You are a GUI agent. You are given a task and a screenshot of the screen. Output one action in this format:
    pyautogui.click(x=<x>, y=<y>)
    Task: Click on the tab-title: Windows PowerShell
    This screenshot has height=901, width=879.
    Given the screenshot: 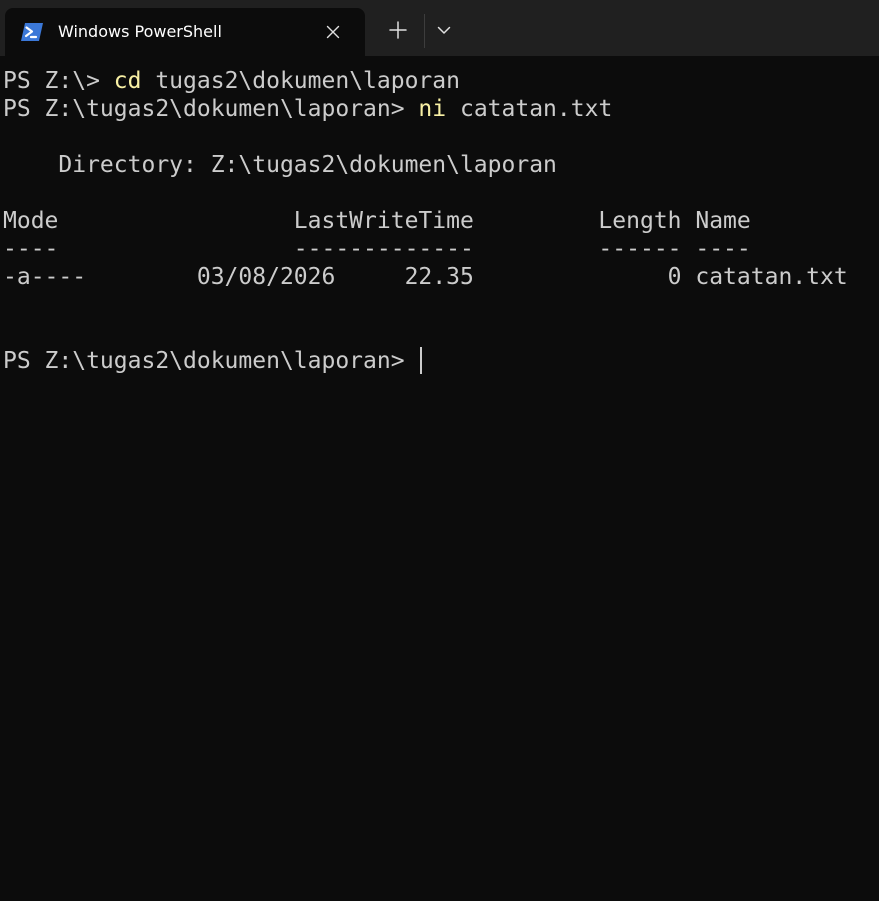 What is the action you would take?
    pyautogui.click(x=140, y=31)
    